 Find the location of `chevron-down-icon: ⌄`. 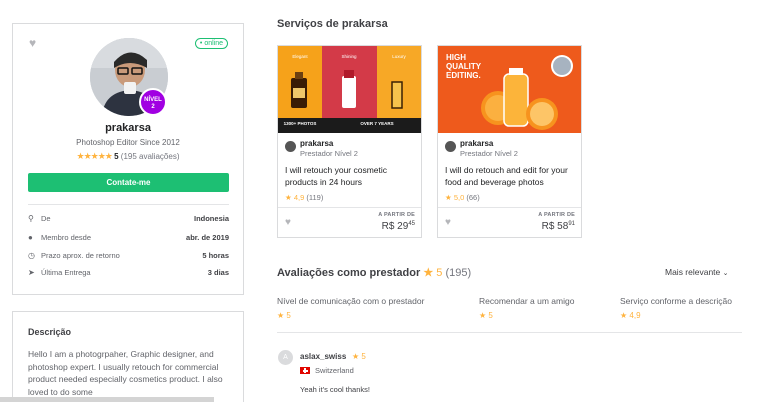

chevron-down-icon: ⌄ is located at coordinates (725, 273).